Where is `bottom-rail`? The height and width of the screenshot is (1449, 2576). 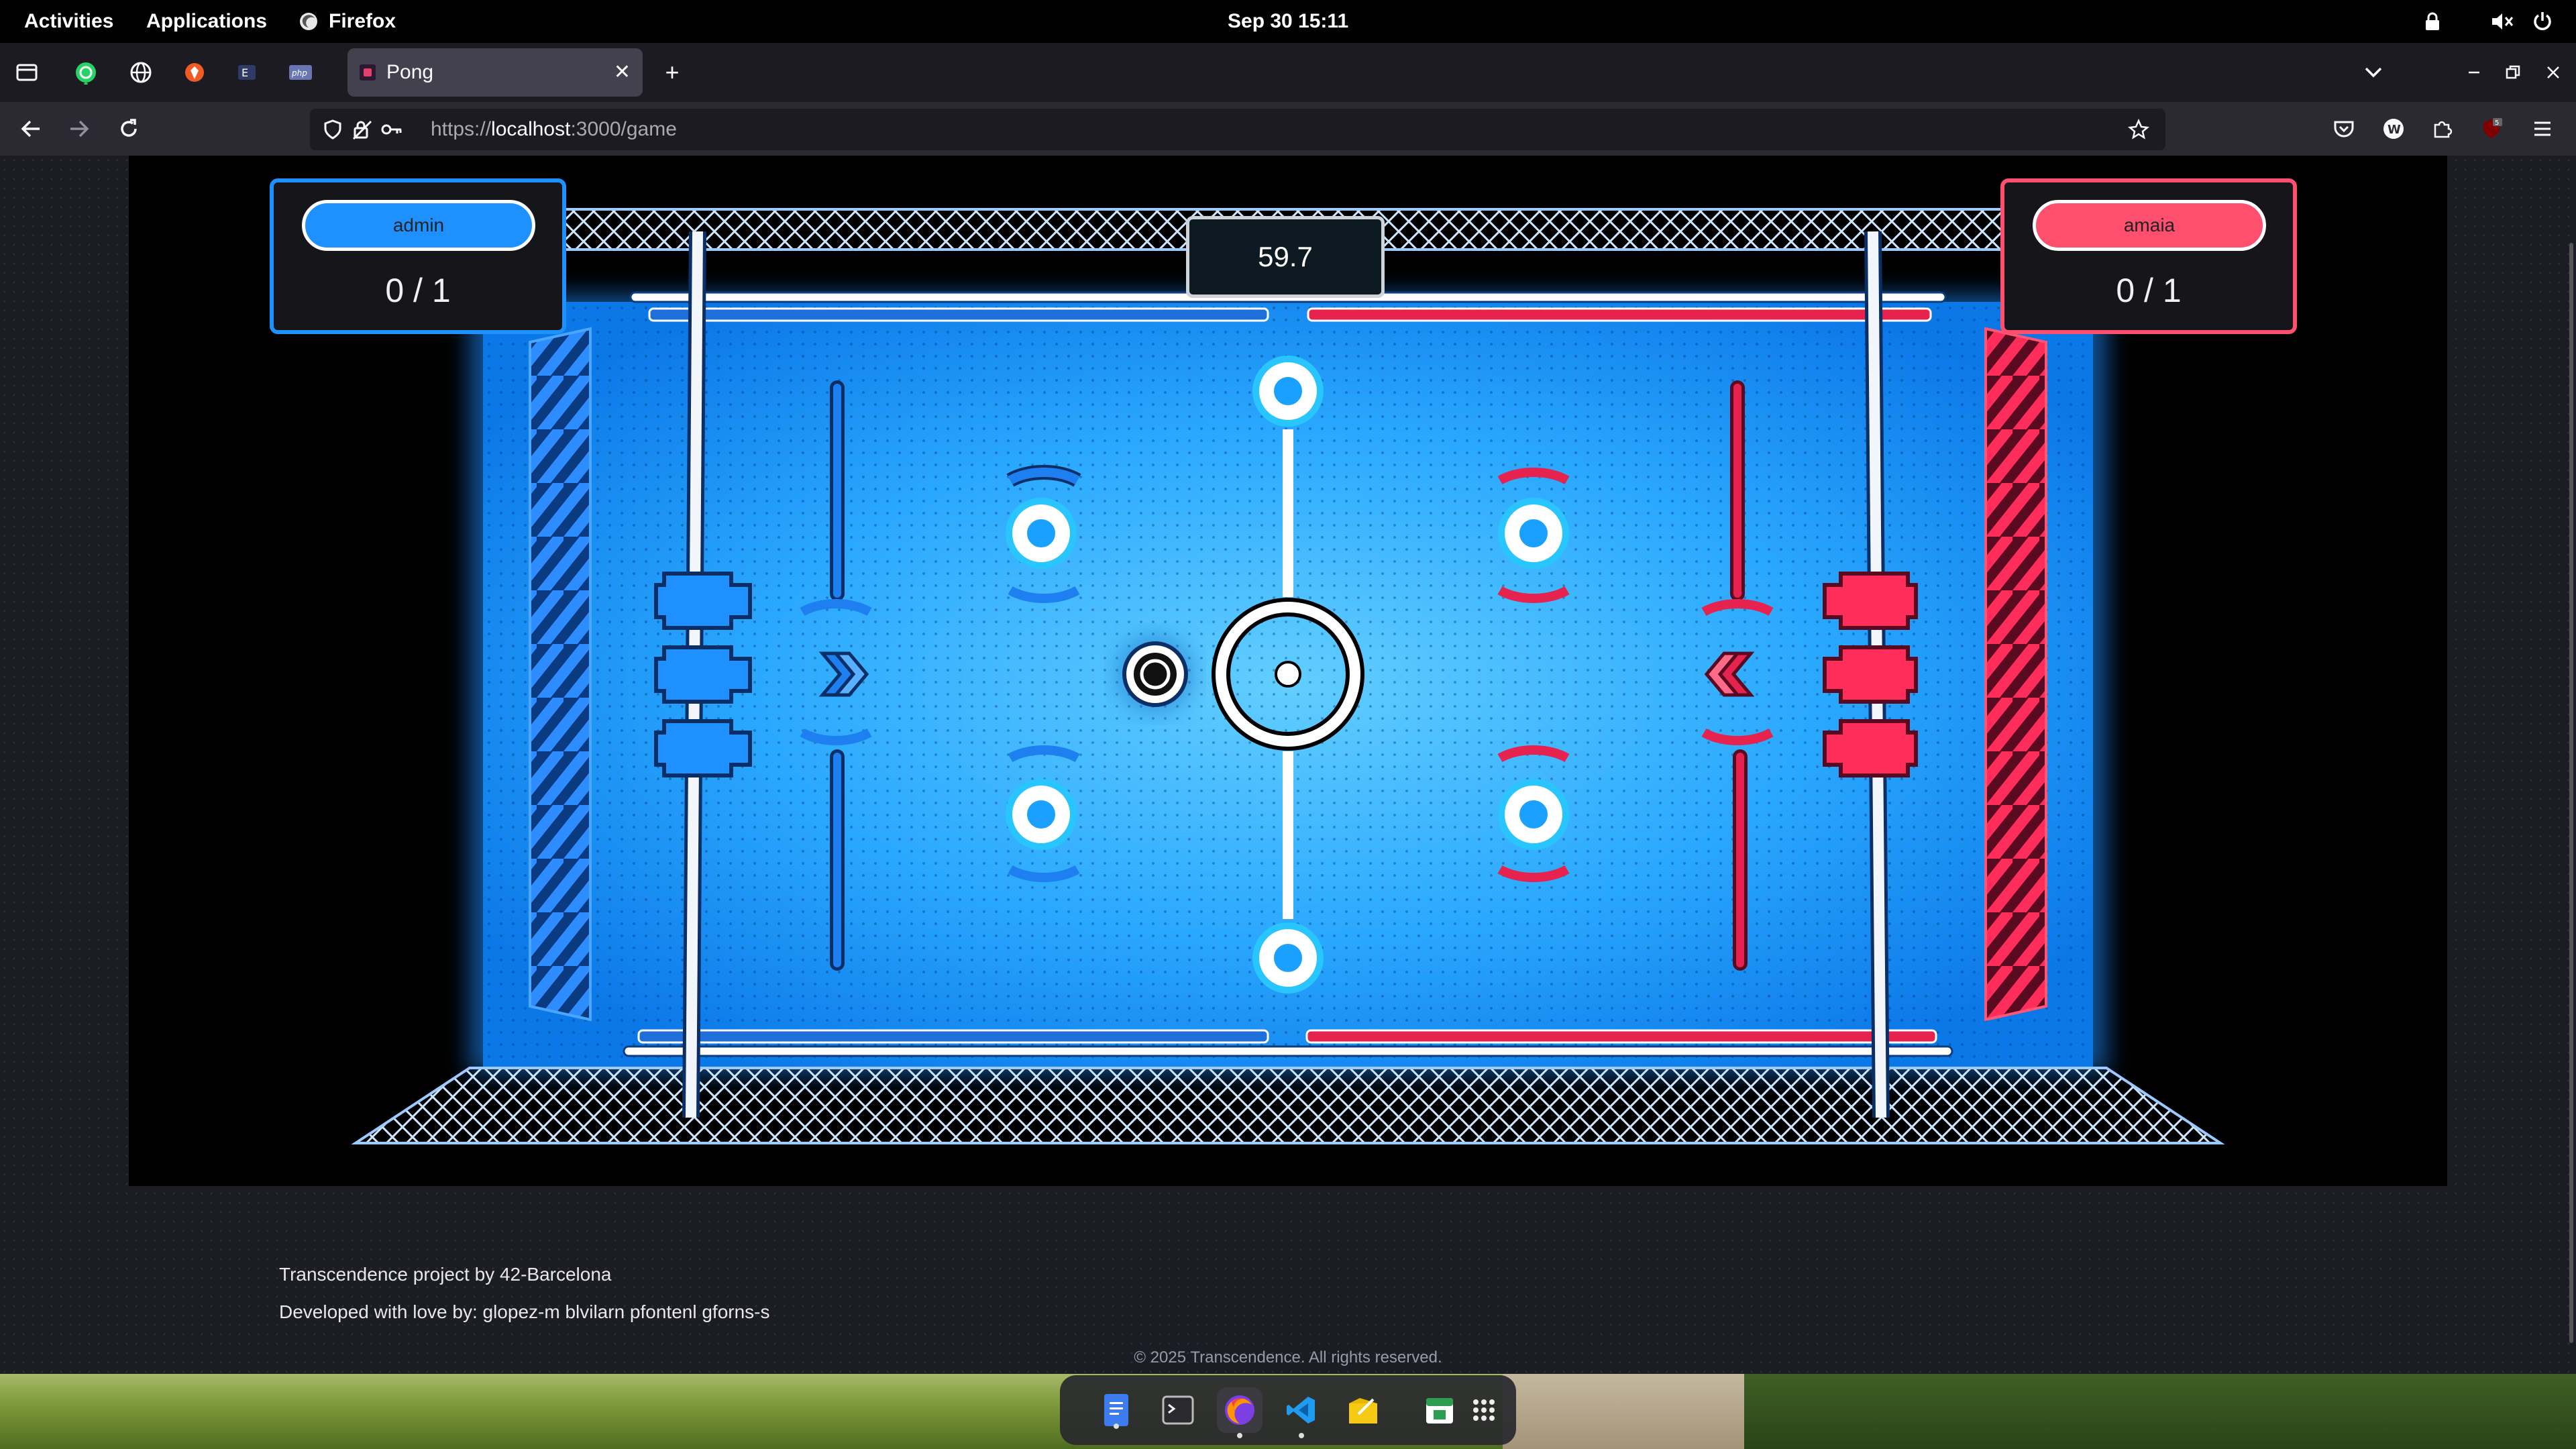 bottom-rail is located at coordinates (1288, 1051).